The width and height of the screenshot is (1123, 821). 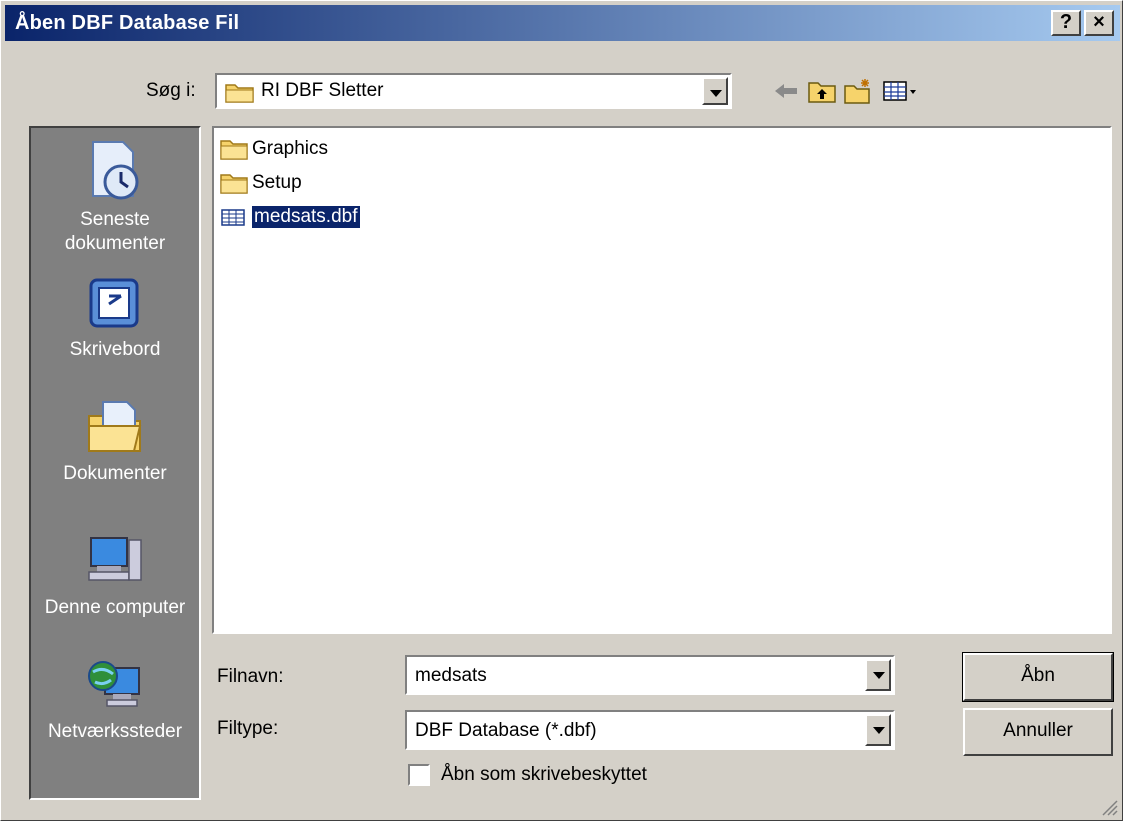 What do you see at coordinates (544, 775) in the screenshot?
I see `readonly-label: Åbn som skrivebeskyttet` at bounding box center [544, 775].